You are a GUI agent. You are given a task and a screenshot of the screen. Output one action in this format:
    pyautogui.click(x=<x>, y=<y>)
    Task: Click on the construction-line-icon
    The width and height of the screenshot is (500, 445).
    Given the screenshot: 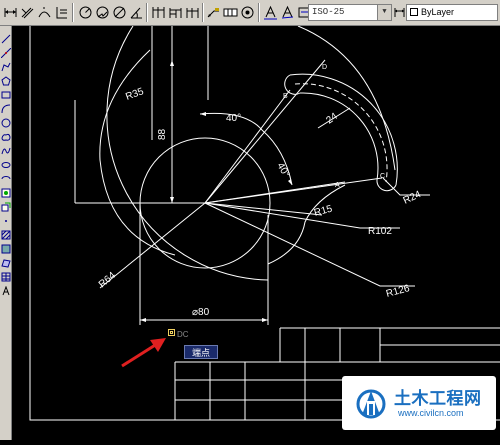 What is the action you would take?
    pyautogui.click(x=6, y=53)
    